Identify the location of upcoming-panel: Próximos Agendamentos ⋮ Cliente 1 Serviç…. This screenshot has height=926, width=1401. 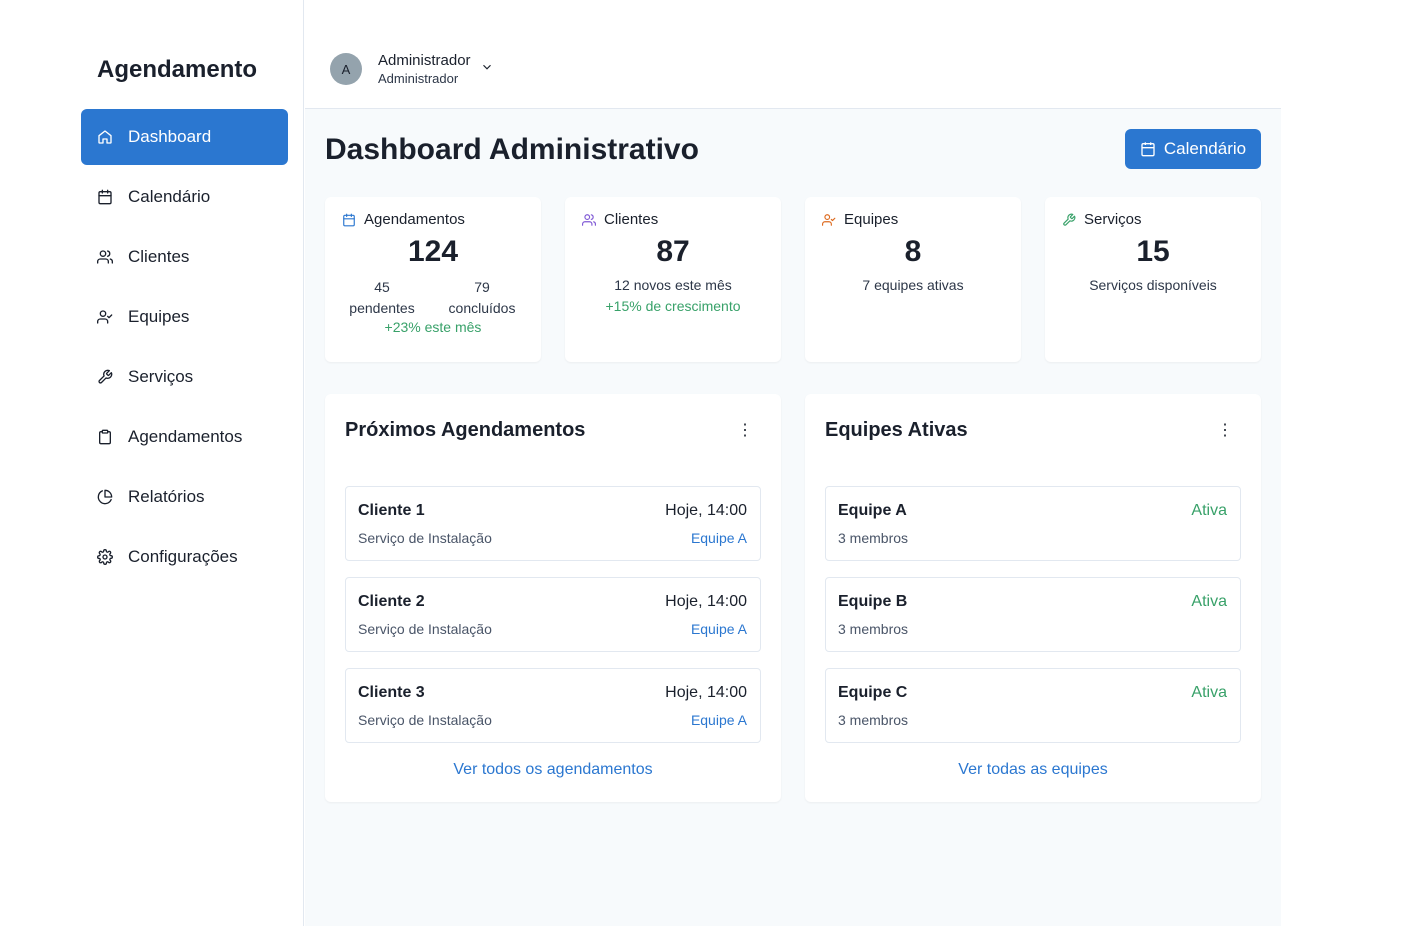
(553, 598).